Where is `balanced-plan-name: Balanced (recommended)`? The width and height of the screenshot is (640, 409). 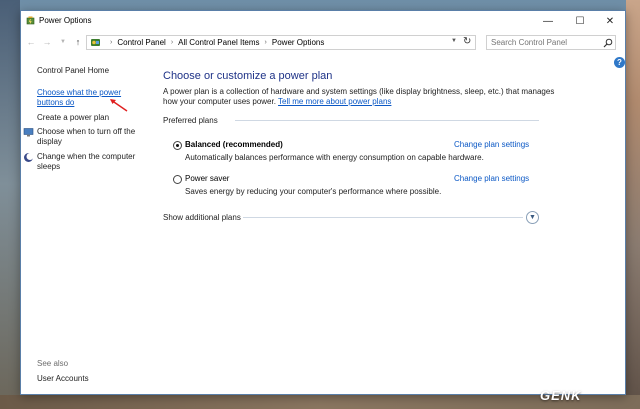
balanced-plan-name: Balanced (recommended) is located at coordinates (234, 144).